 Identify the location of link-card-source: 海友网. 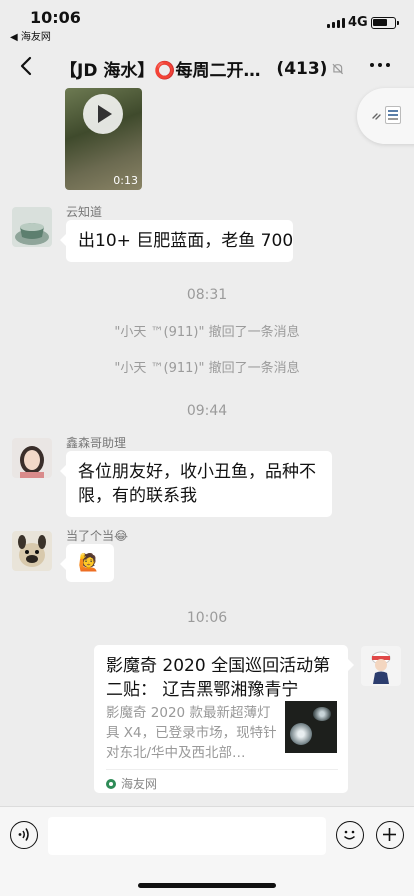
(131, 783).